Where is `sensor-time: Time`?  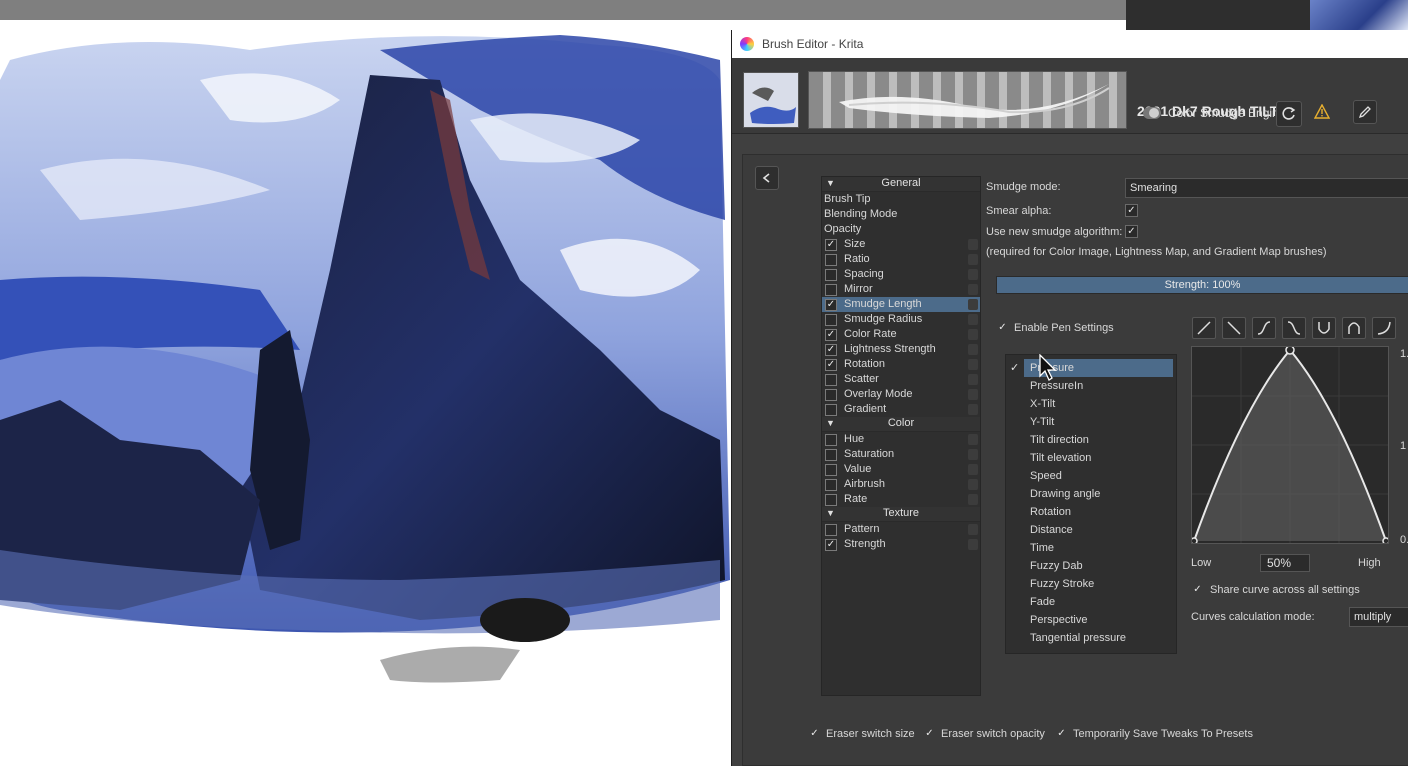
sensor-time: Time is located at coordinates (1091, 548).